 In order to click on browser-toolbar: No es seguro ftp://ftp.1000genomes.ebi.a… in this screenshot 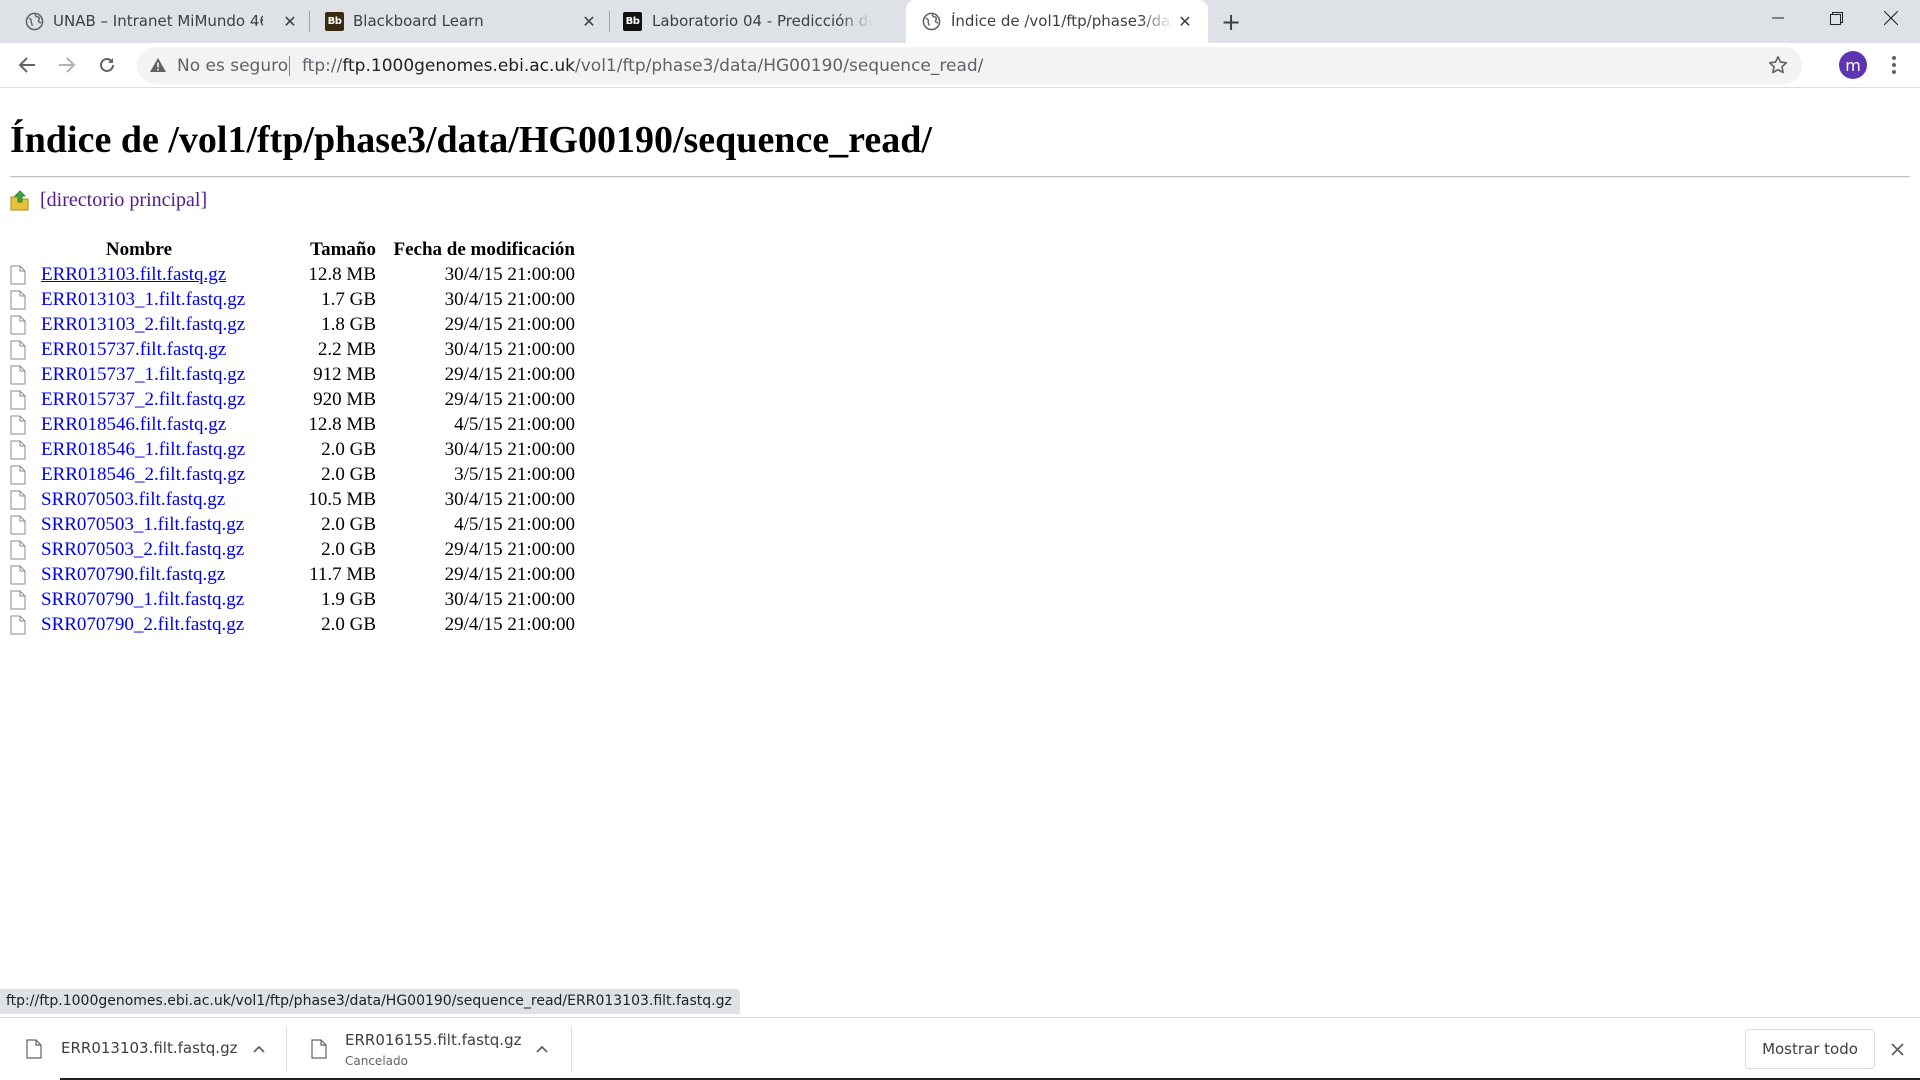, I will do `click(960, 65)`.